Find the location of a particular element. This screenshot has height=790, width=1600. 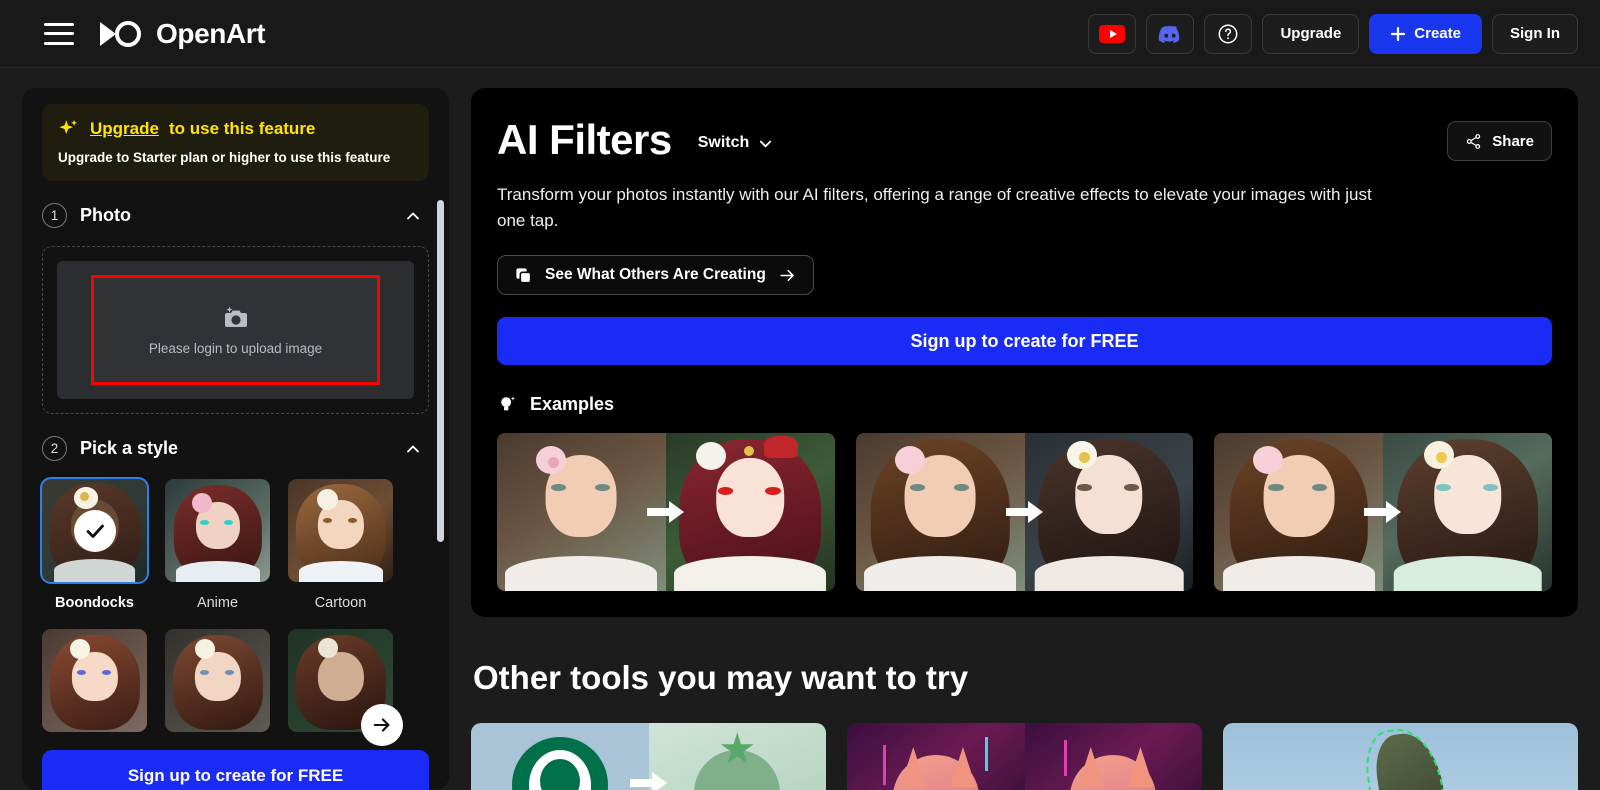

brand: OpenArt is located at coordinates (181, 33).